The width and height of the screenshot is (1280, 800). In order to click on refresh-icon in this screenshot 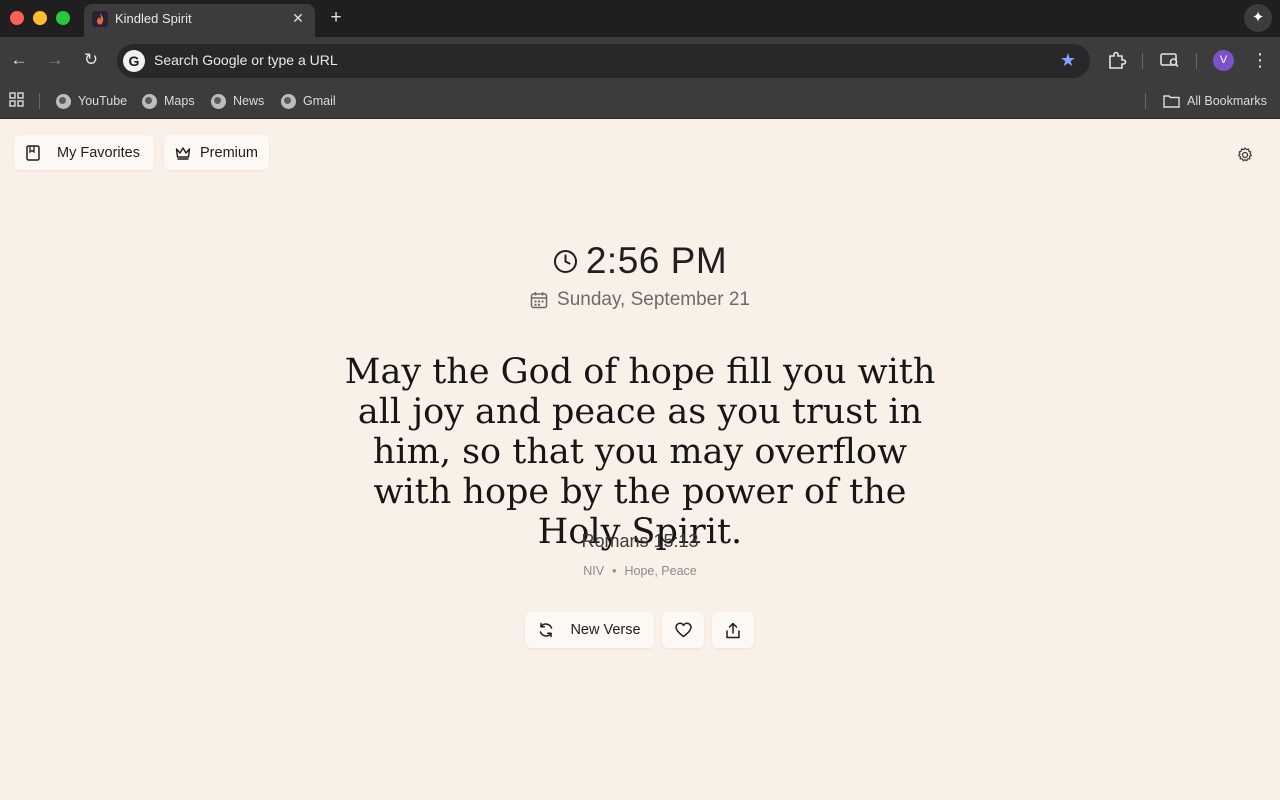, I will do `click(546, 630)`.